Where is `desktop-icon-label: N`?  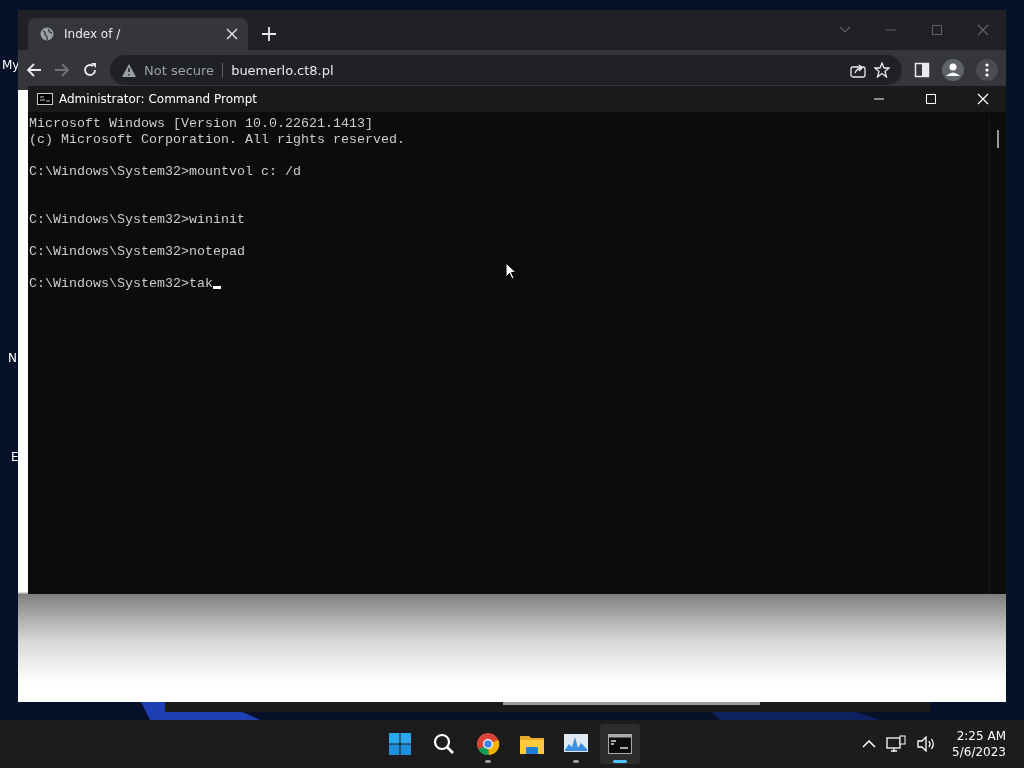
desktop-icon-label: N is located at coordinates (12, 358).